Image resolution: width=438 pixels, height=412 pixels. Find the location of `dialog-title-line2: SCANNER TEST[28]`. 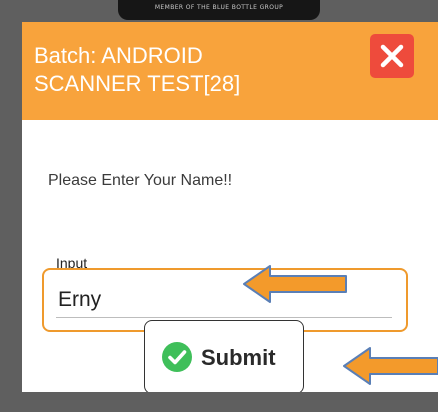

dialog-title-line2: SCANNER TEST[28] is located at coordinates (137, 83).